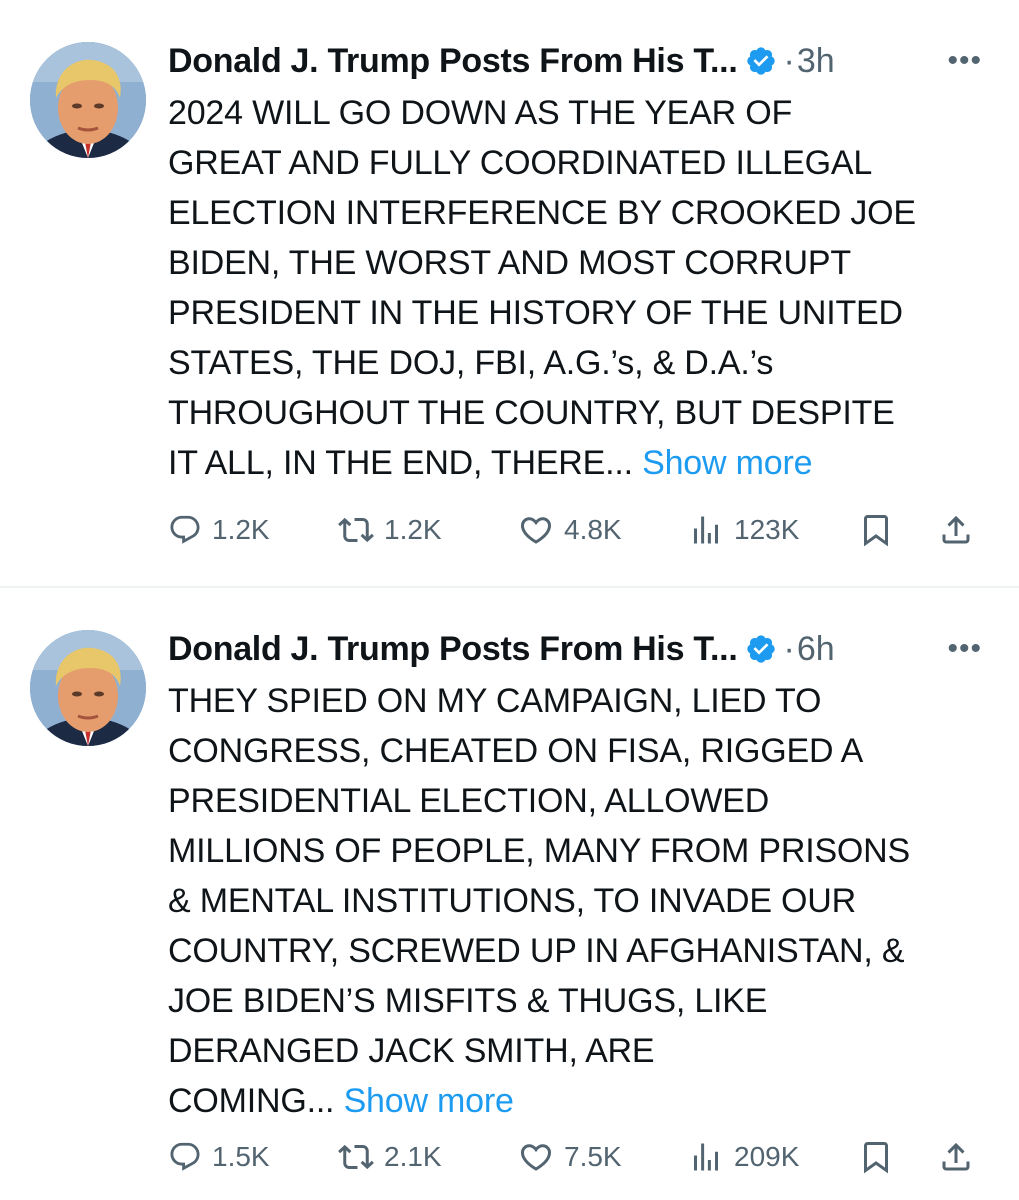 The height and width of the screenshot is (1200, 1019). What do you see at coordinates (413, 529) in the screenshot?
I see `repost-count: 1.2K` at bounding box center [413, 529].